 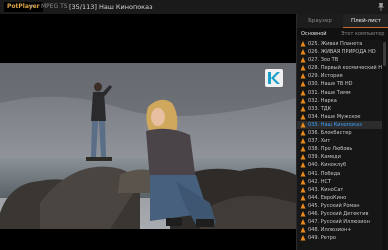 I want to click on playlist-item: 041. Победа, so click(x=340, y=174).